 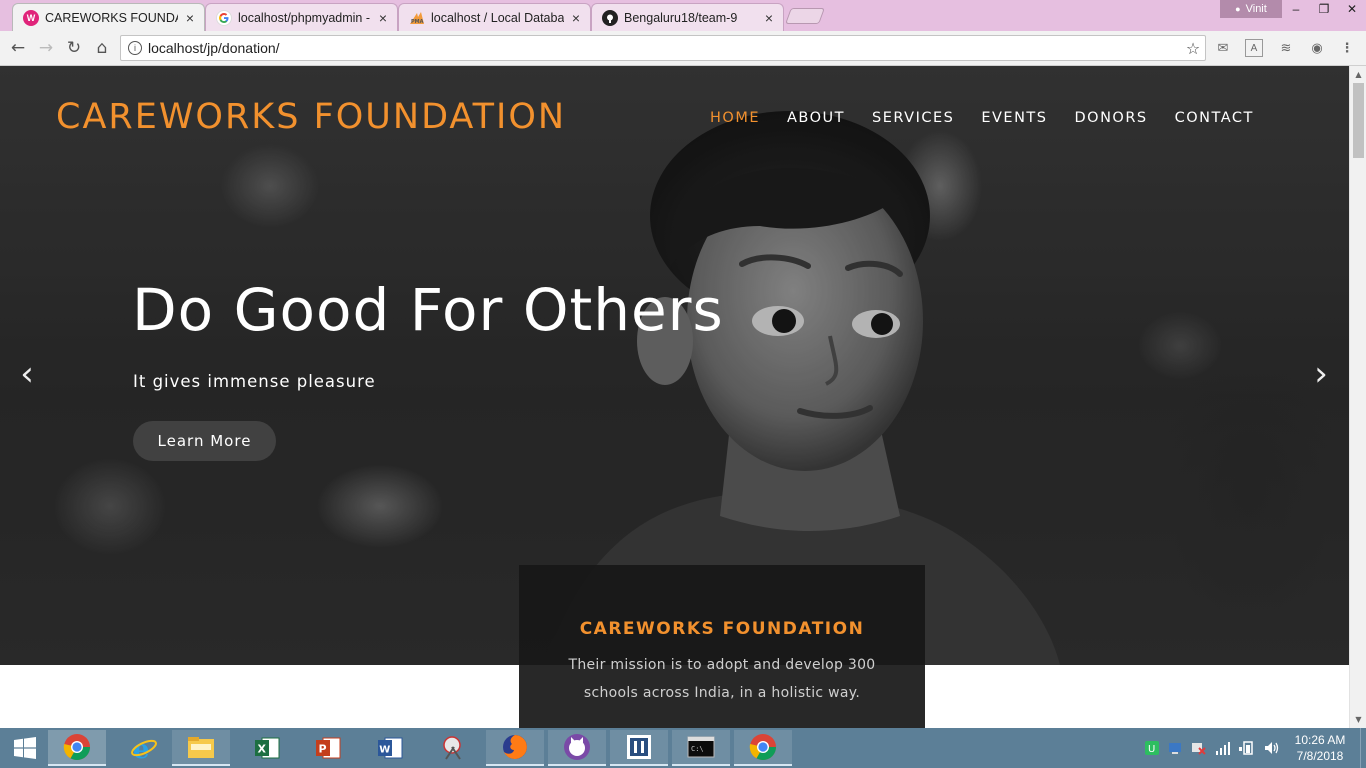 I want to click on nav-contact: CONTACT, so click(x=1214, y=118).